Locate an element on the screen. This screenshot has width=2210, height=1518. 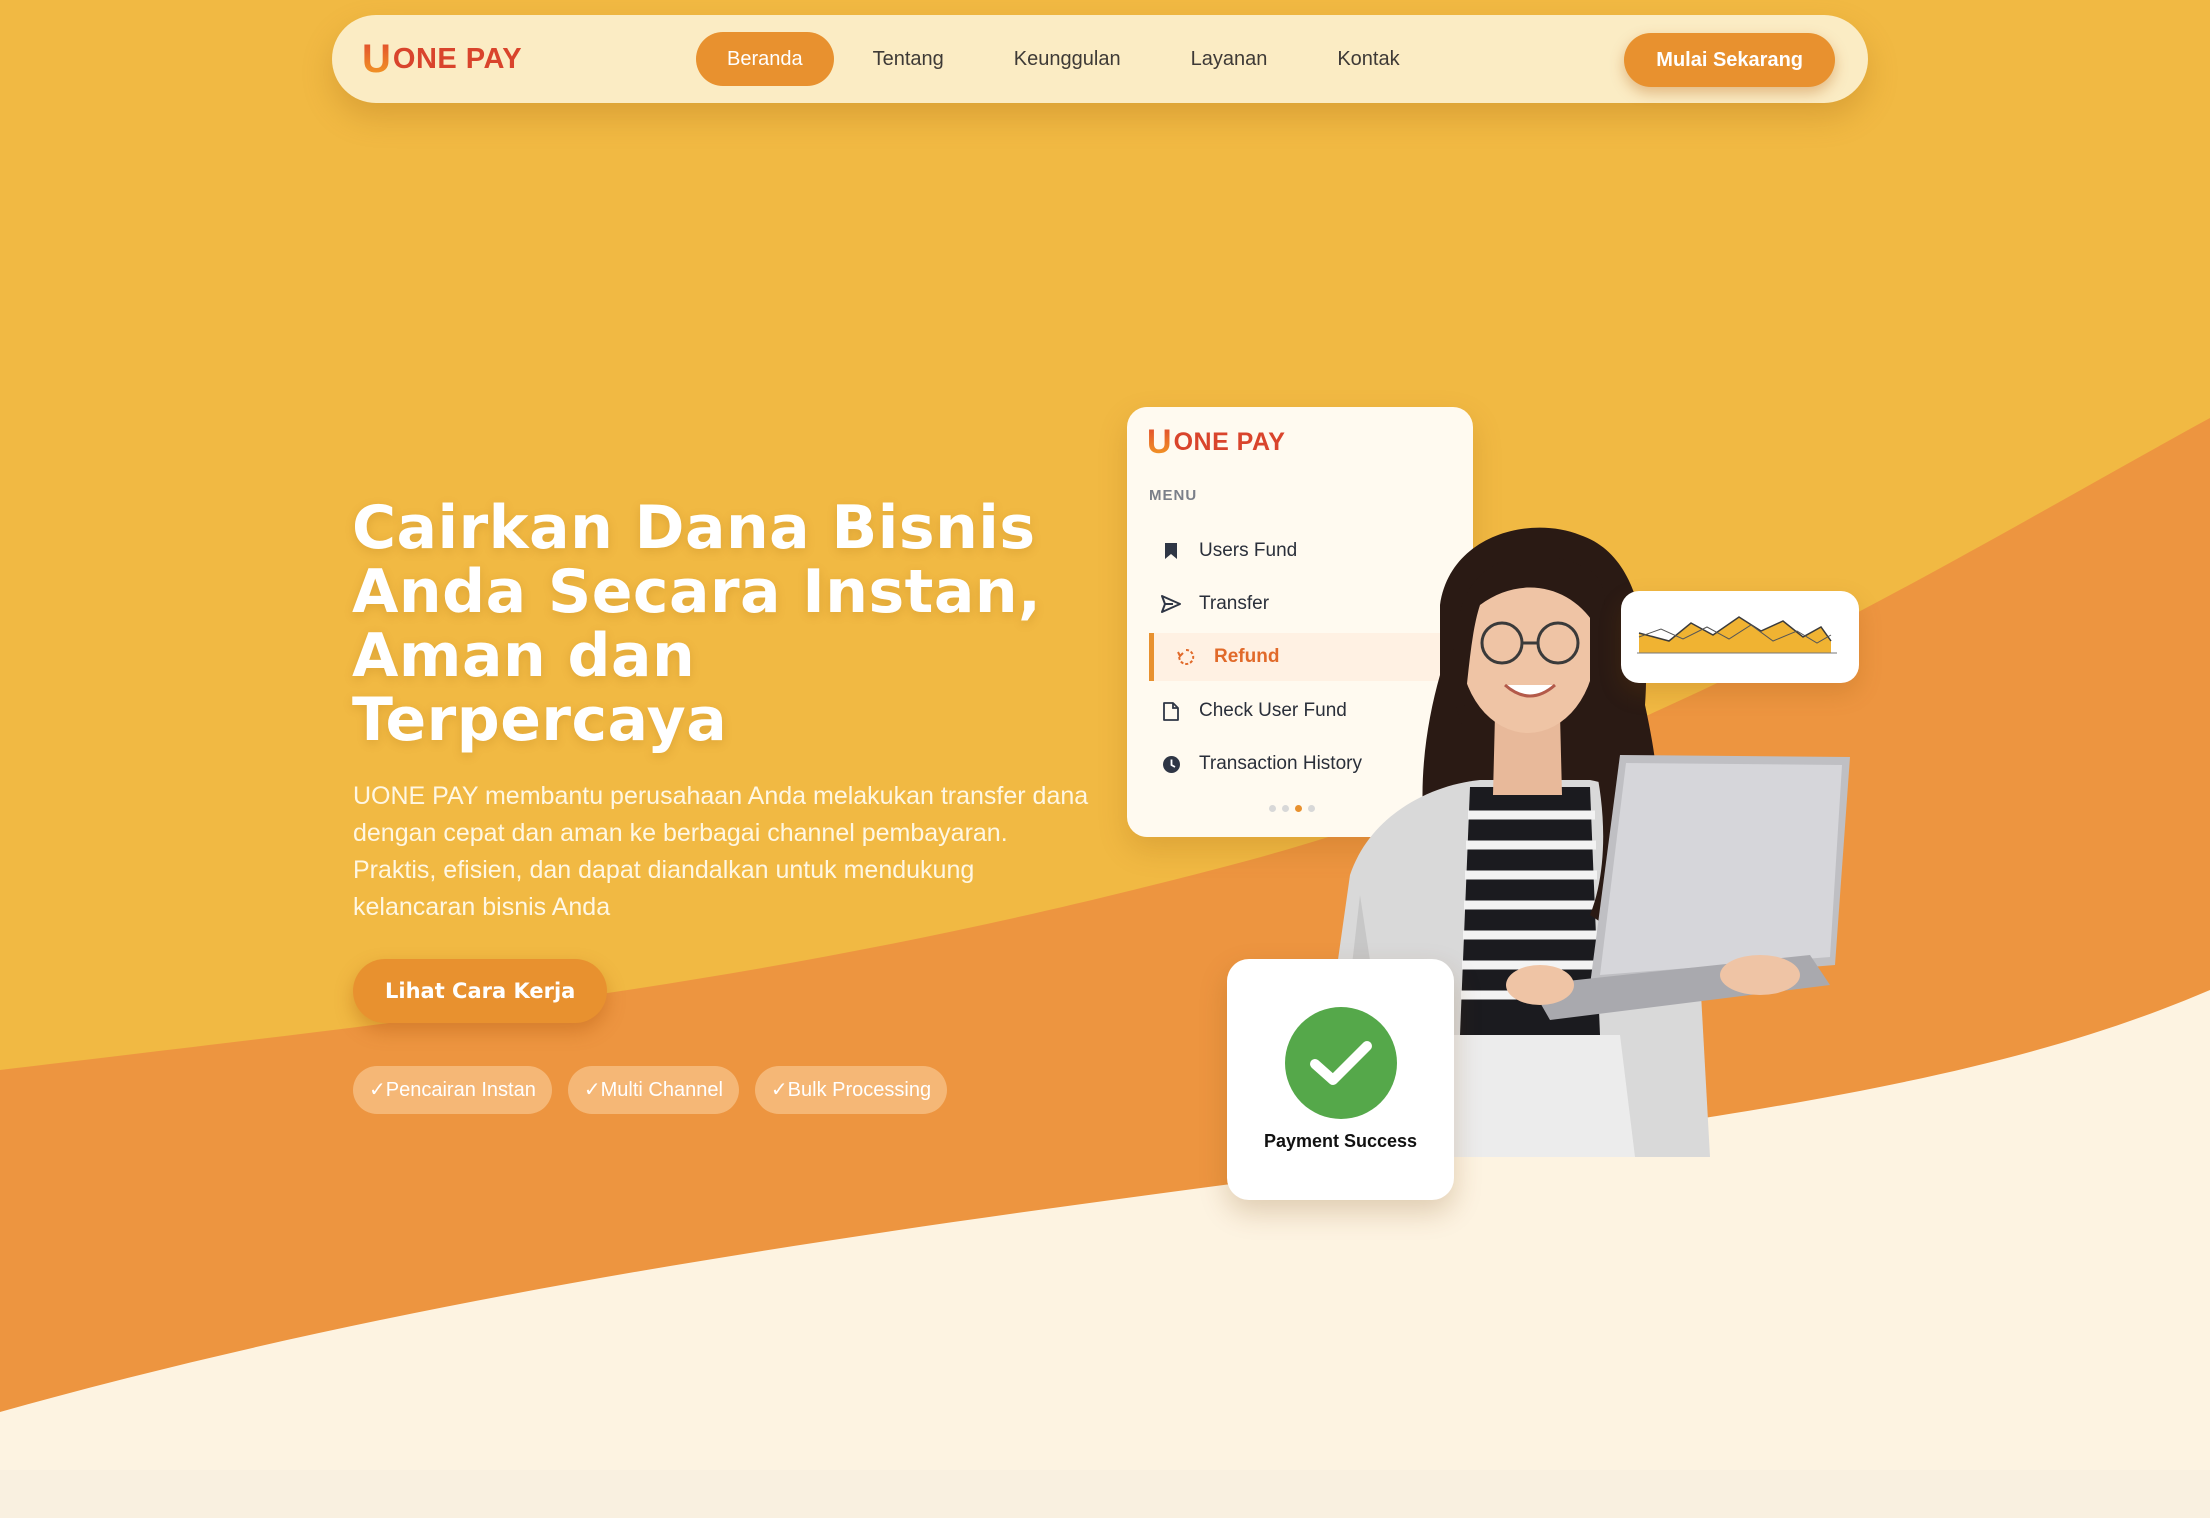
menu-item-label: Users Fund is located at coordinates (1248, 550).